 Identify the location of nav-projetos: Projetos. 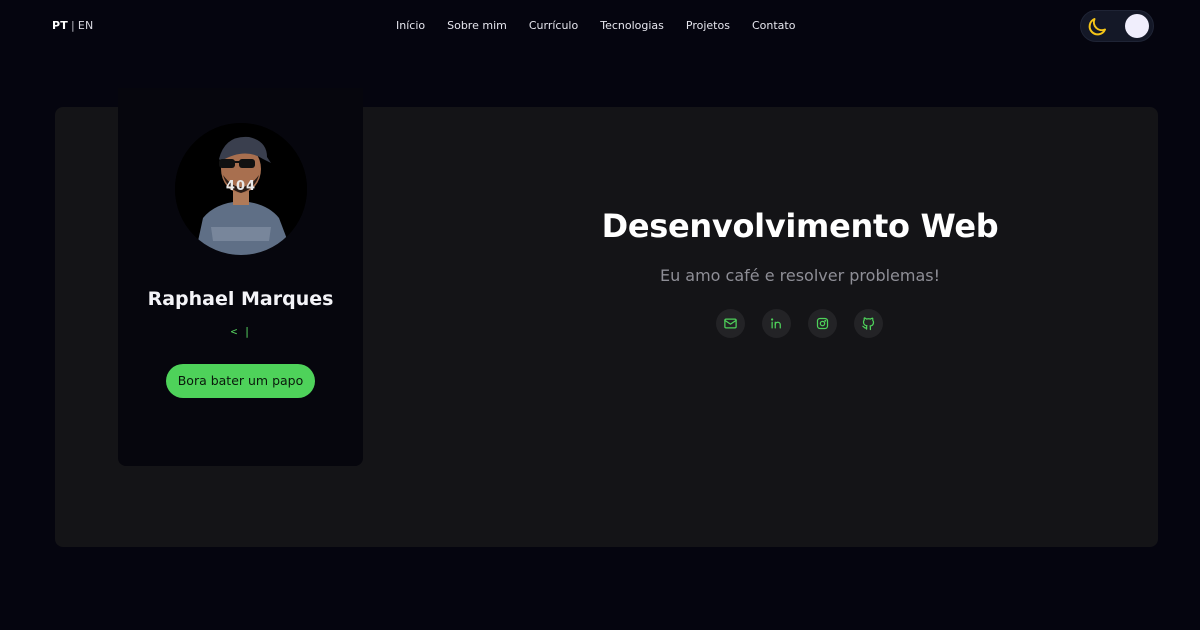
(708, 25).